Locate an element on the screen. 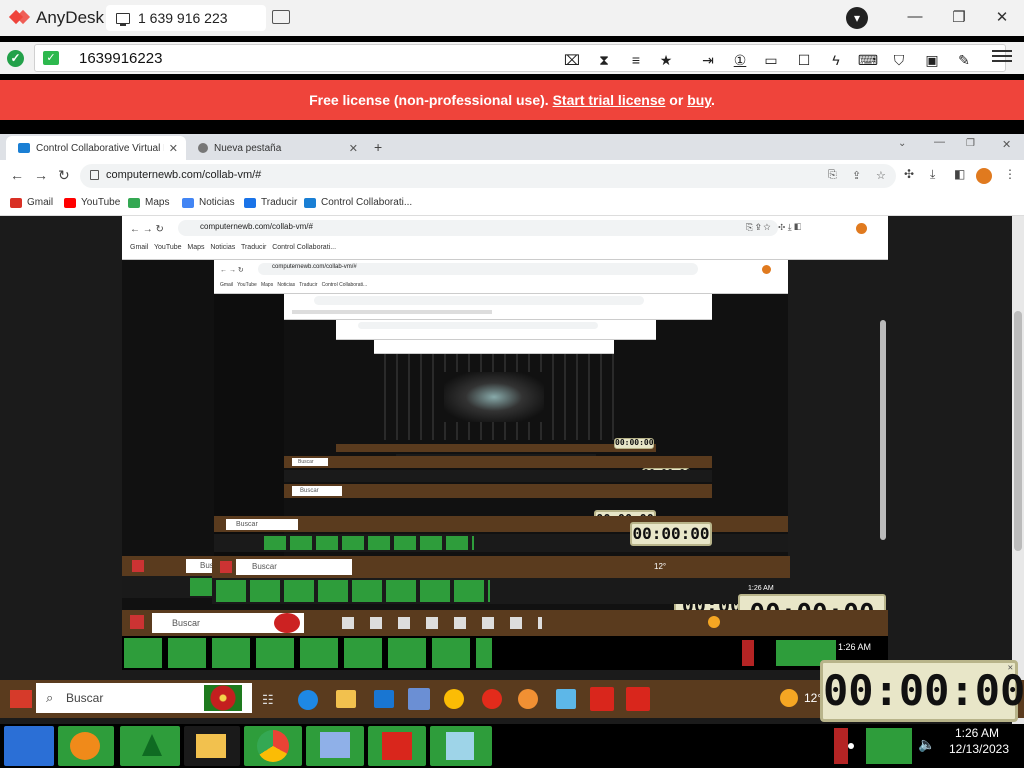 Image resolution: width=1024 pixels, height=768 pixels. privacy-icon: ⌧ is located at coordinates (572, 60).